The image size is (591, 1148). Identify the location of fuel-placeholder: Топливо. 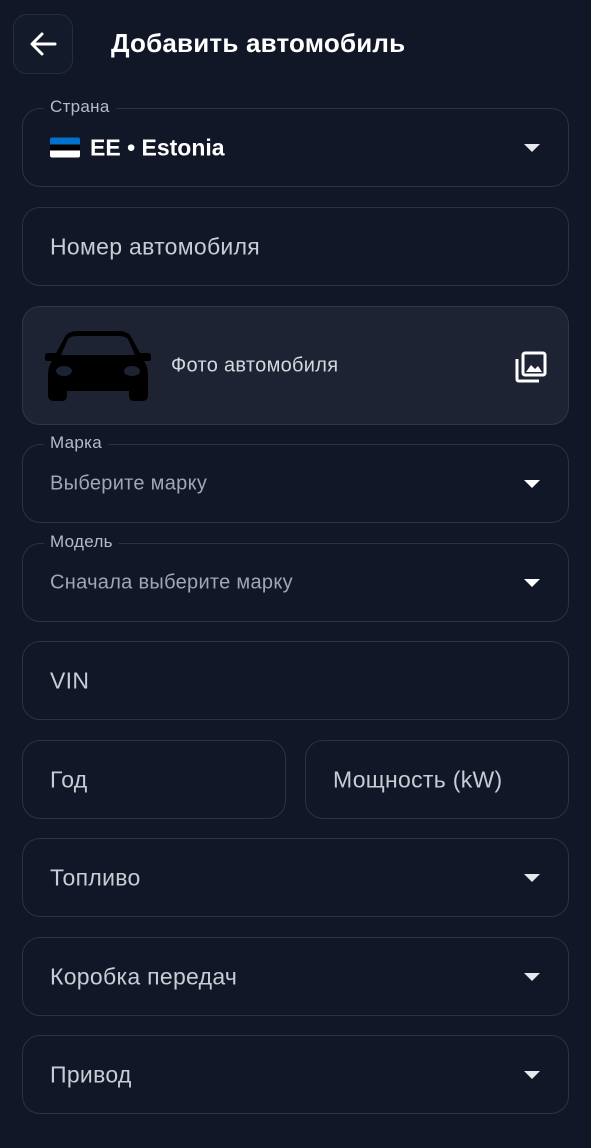
(95, 877).